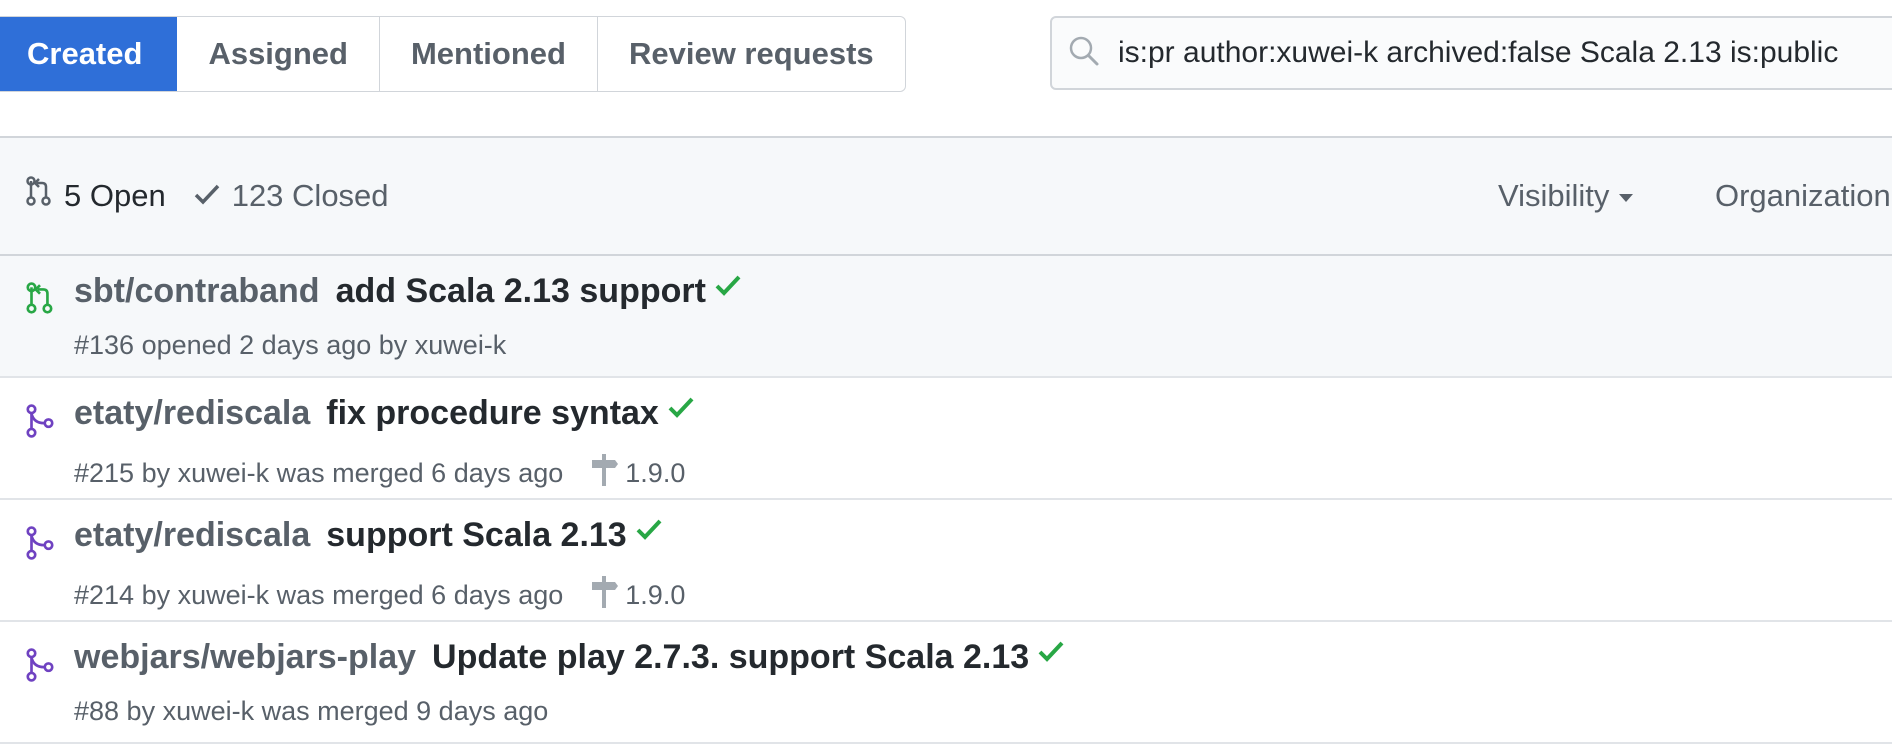  I want to click on pr-meta: #214 by xuwei-k was merged 6 days ago, so click(319, 595).